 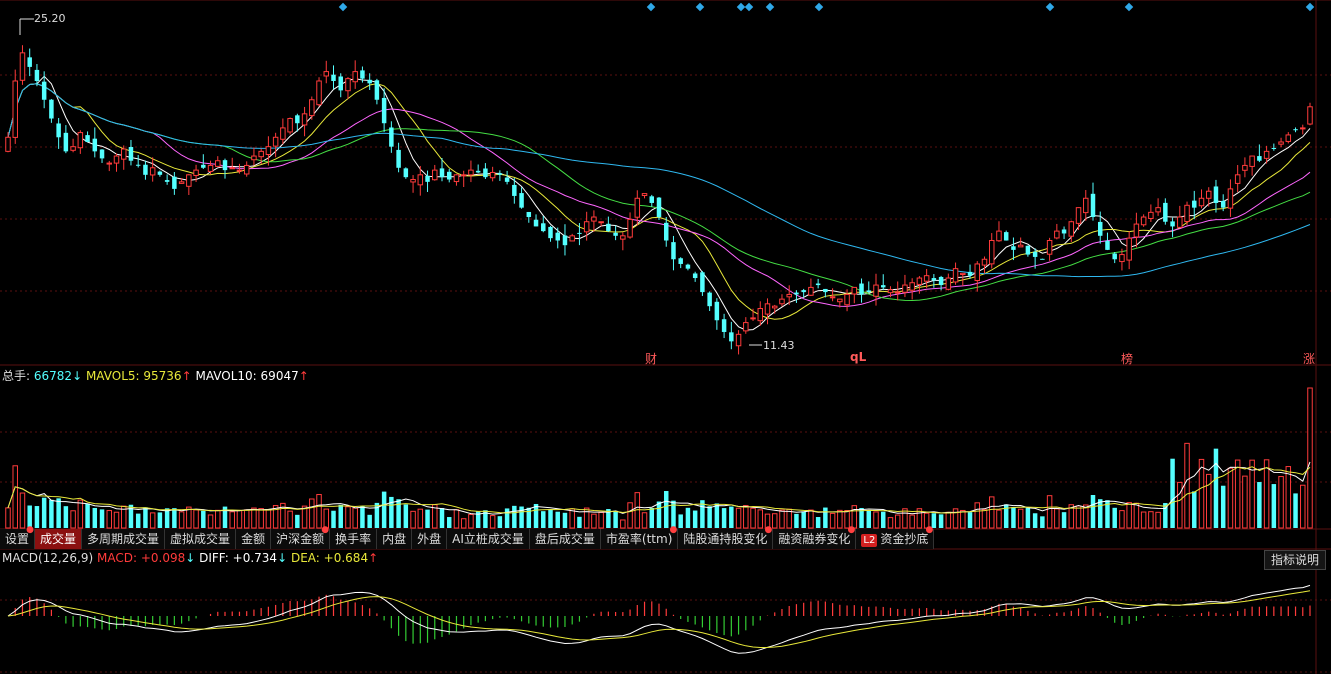 I want to click on tab-5: 沪深金额 ●, so click(x=301, y=537).